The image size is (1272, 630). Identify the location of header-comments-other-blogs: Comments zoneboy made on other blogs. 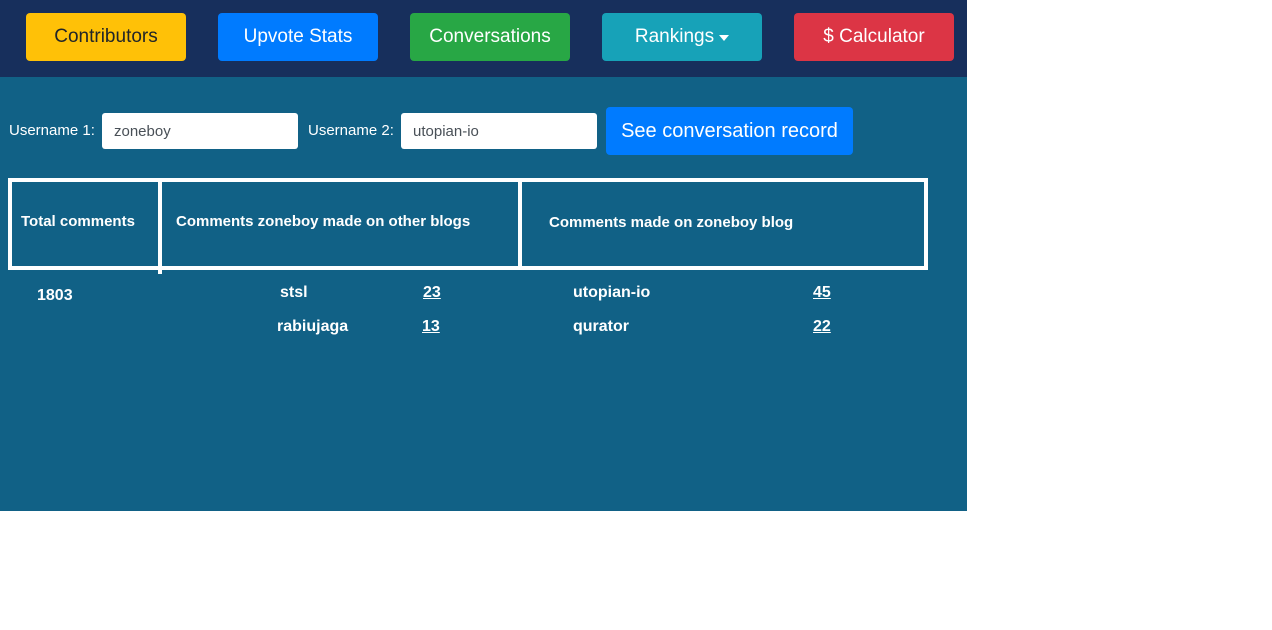
(323, 221).